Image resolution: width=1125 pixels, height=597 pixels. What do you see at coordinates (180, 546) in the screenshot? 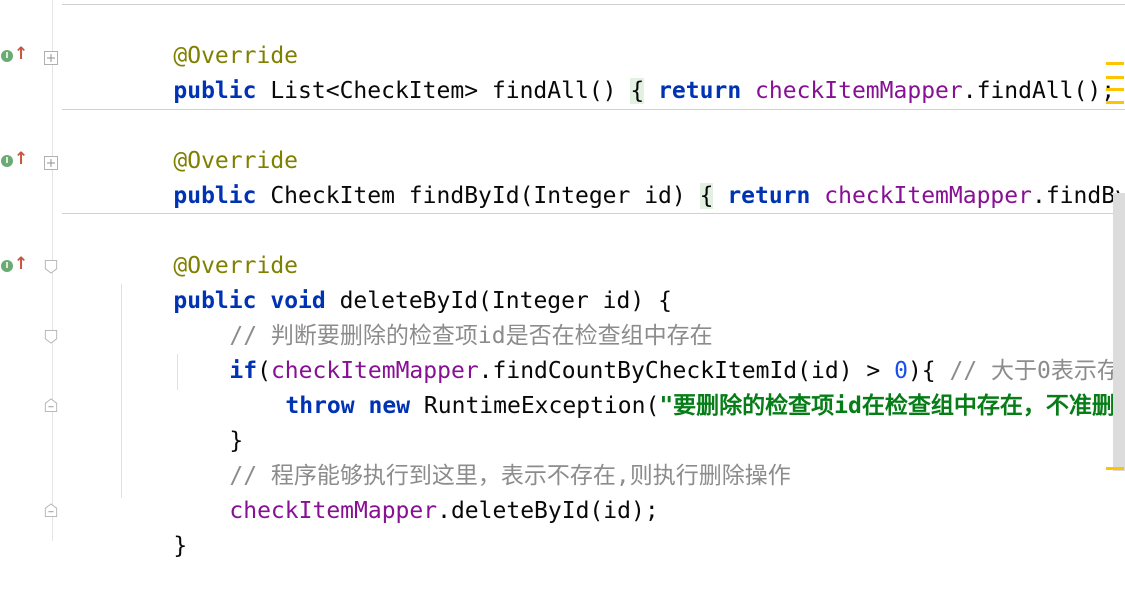
I see `code-token: }` at bounding box center [180, 546].